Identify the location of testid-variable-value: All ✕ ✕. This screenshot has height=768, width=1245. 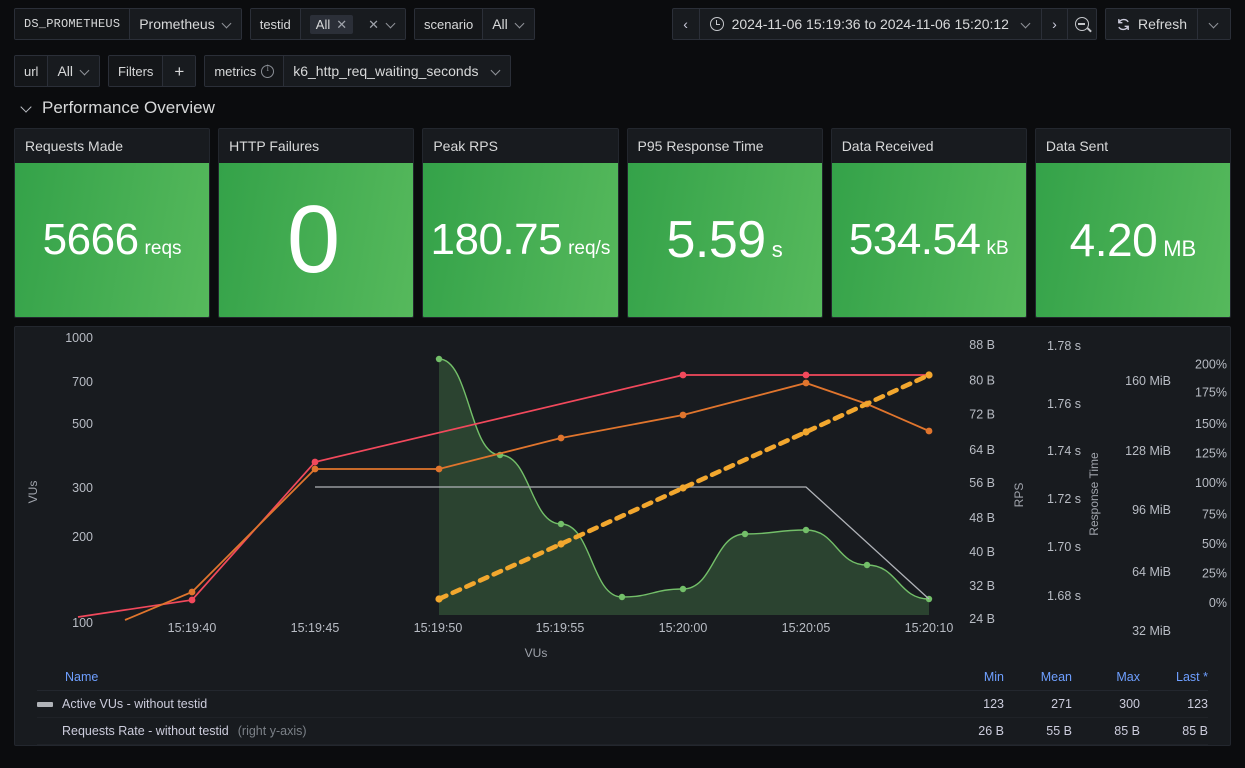
(353, 24).